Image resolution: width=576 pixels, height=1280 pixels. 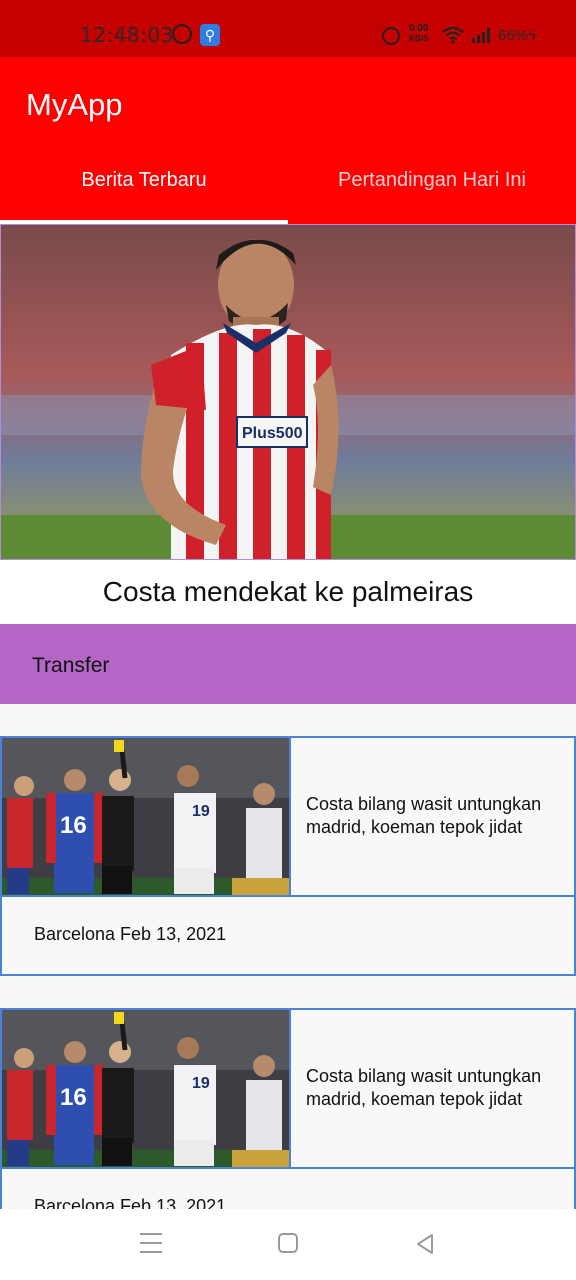 What do you see at coordinates (210, 35) in the screenshot?
I see `usb-icon: ⚲` at bounding box center [210, 35].